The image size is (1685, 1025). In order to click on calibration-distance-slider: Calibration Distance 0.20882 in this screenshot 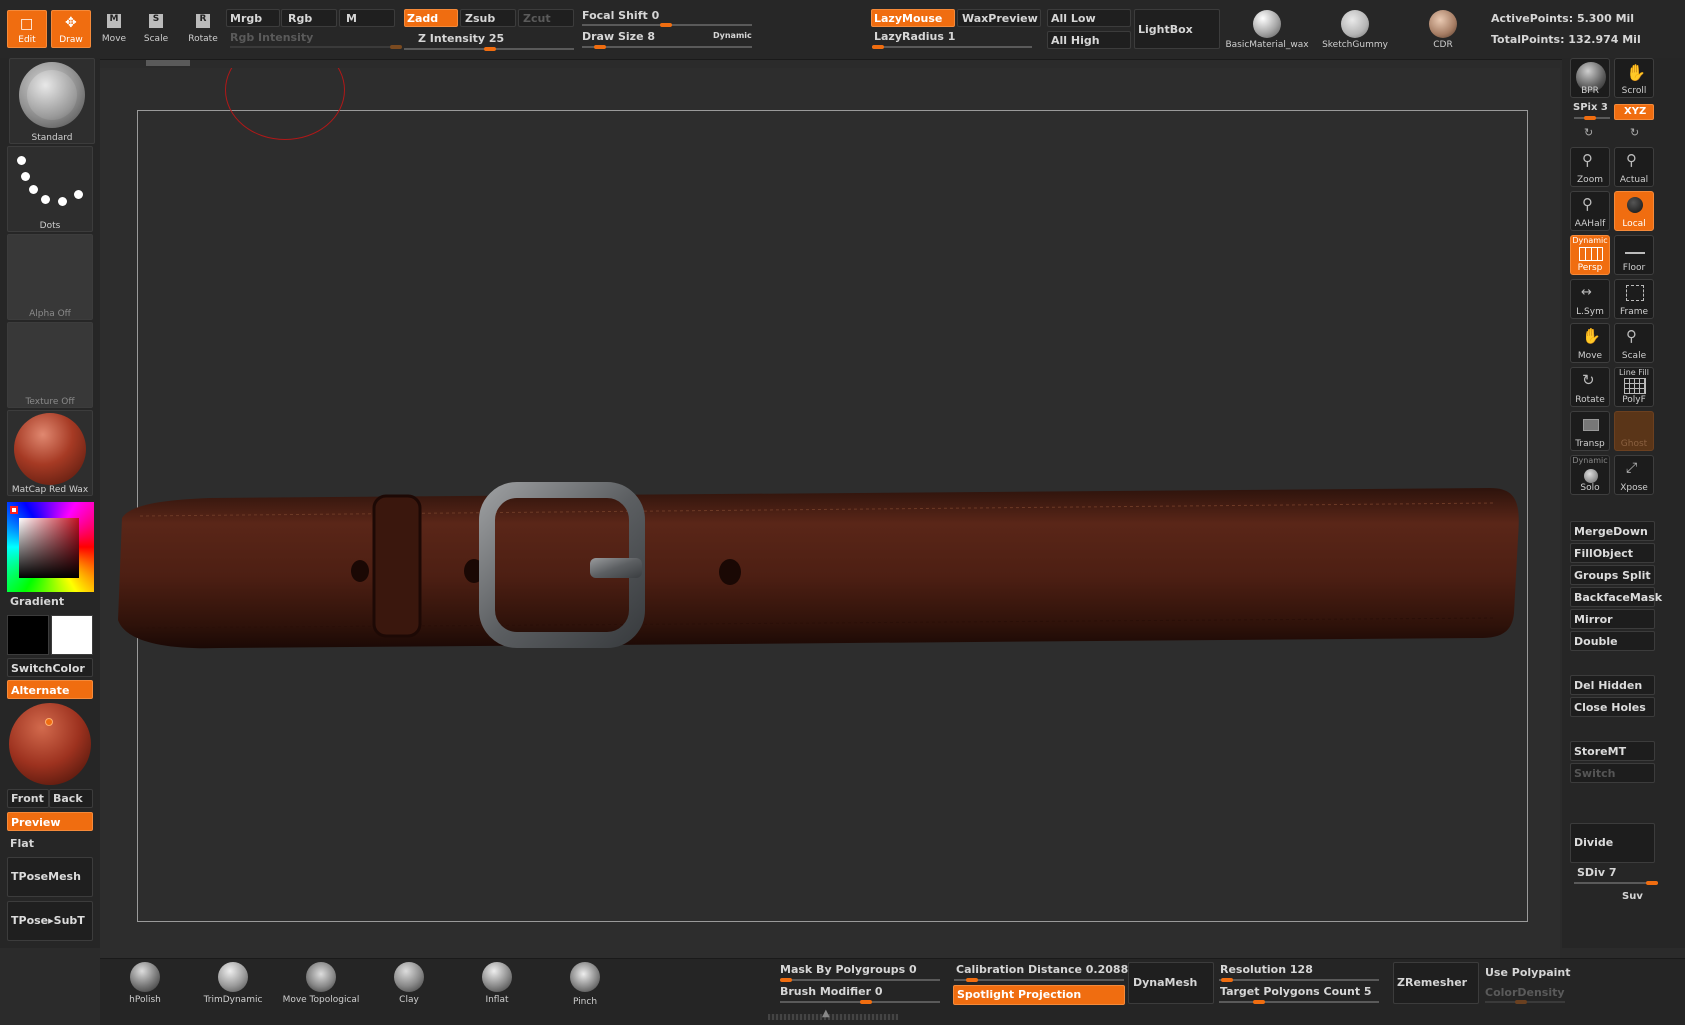, I will do `click(1046, 969)`.